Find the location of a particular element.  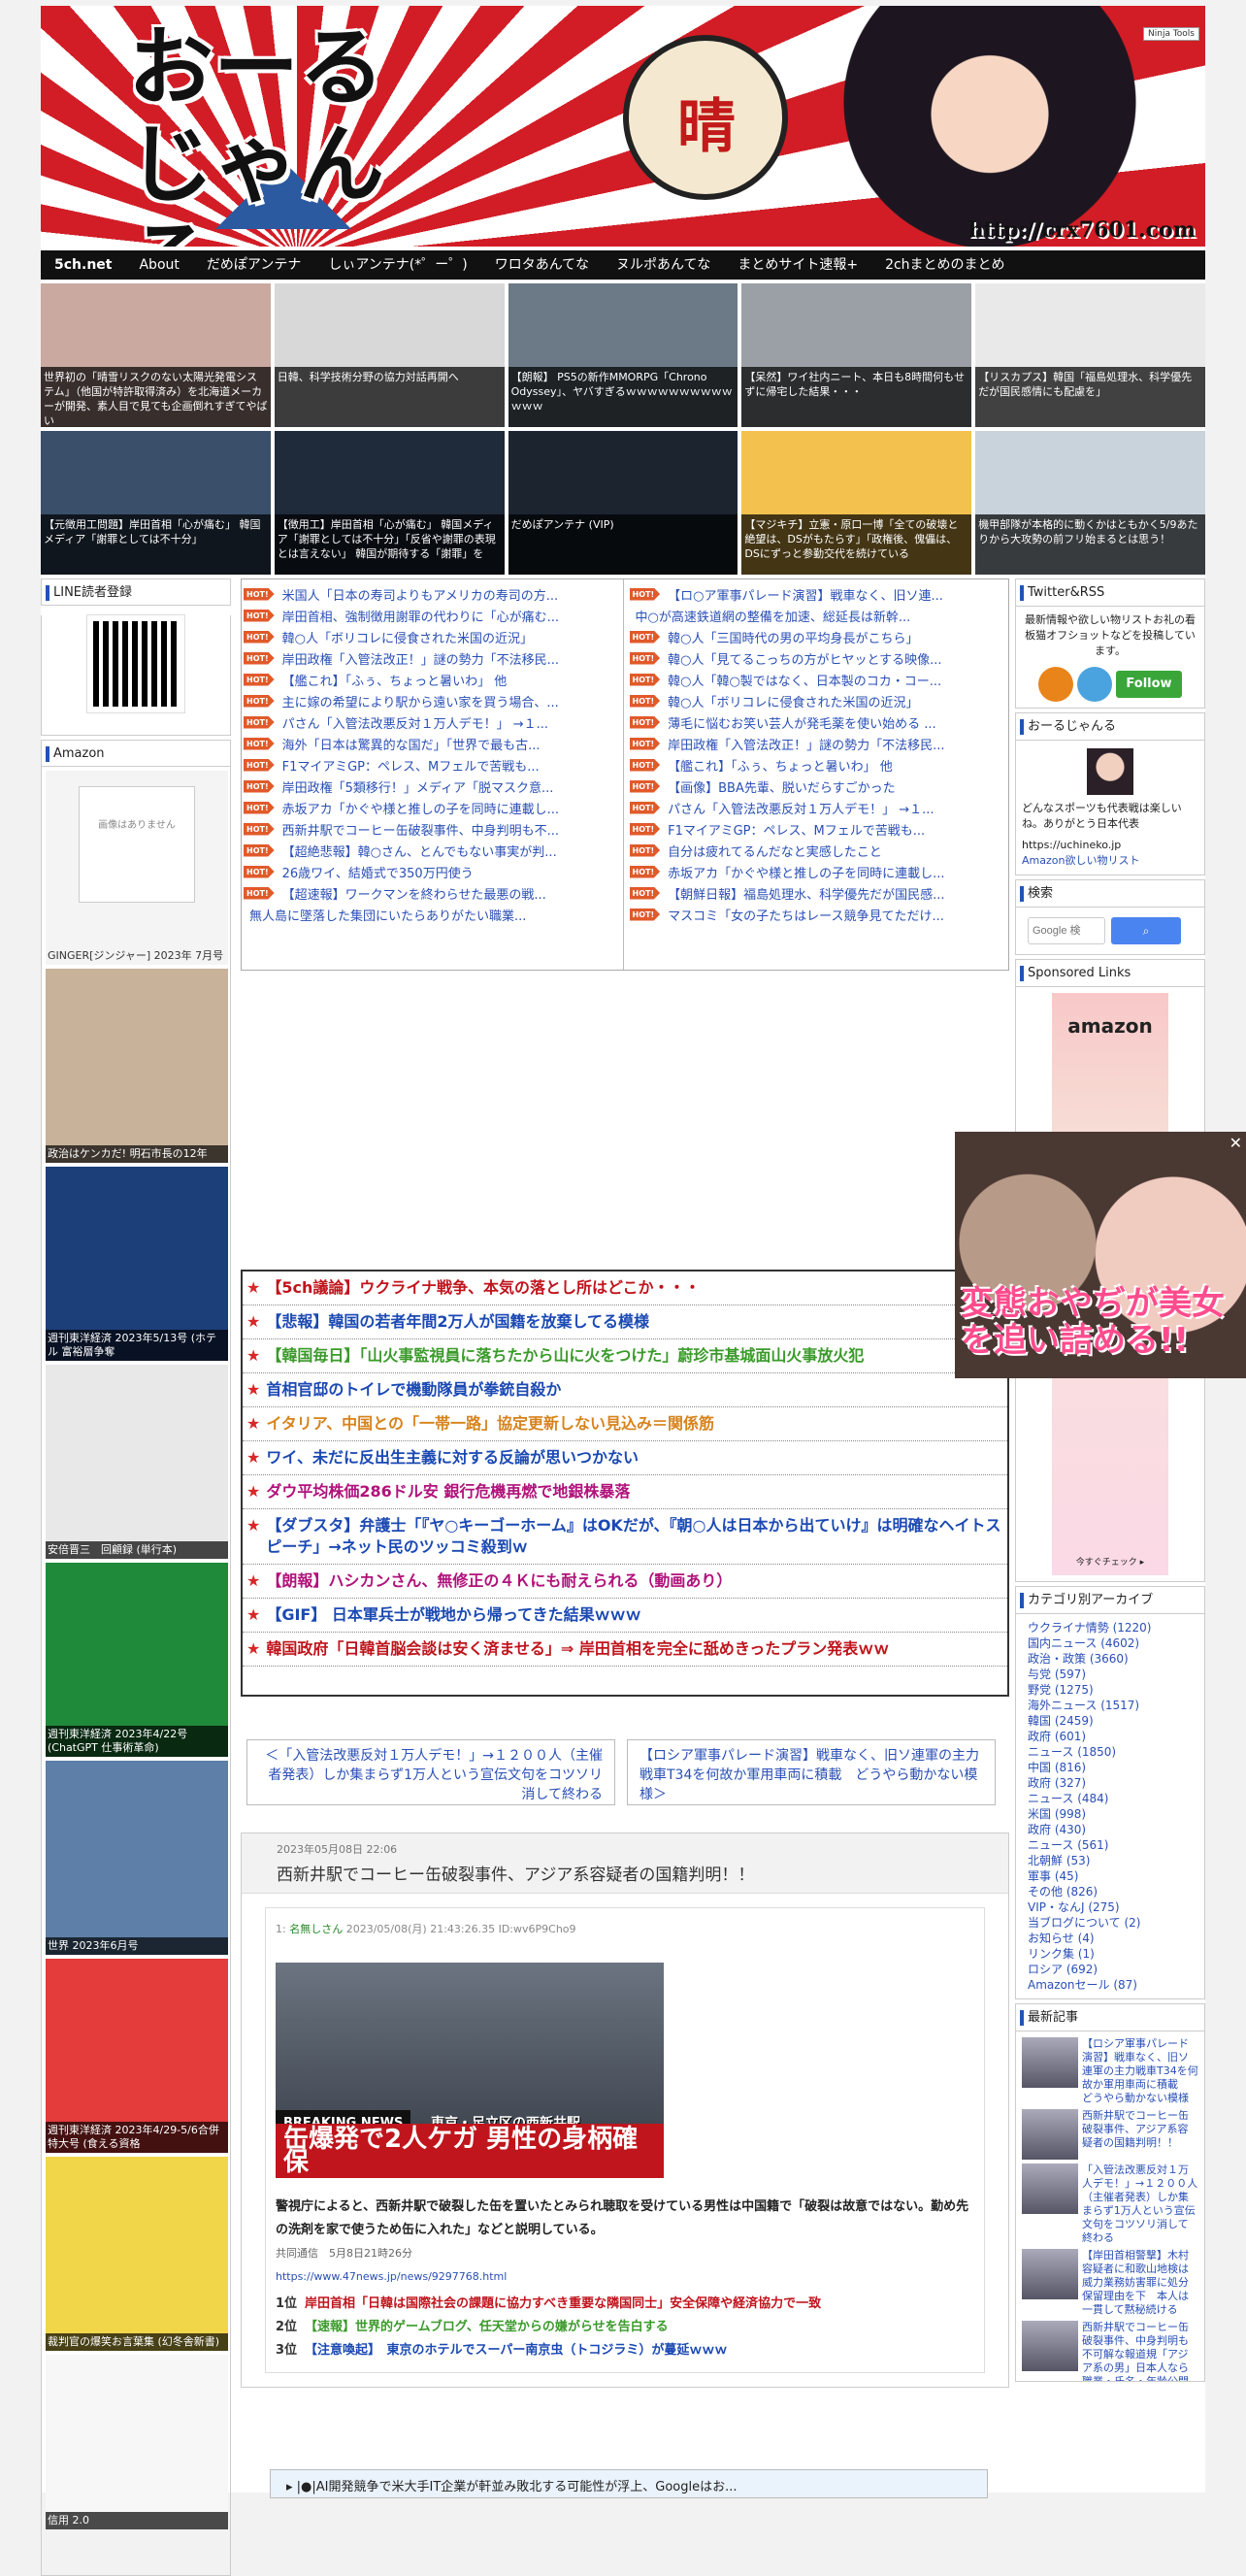

nav-link: ヌルポあんてな is located at coordinates (664, 265).